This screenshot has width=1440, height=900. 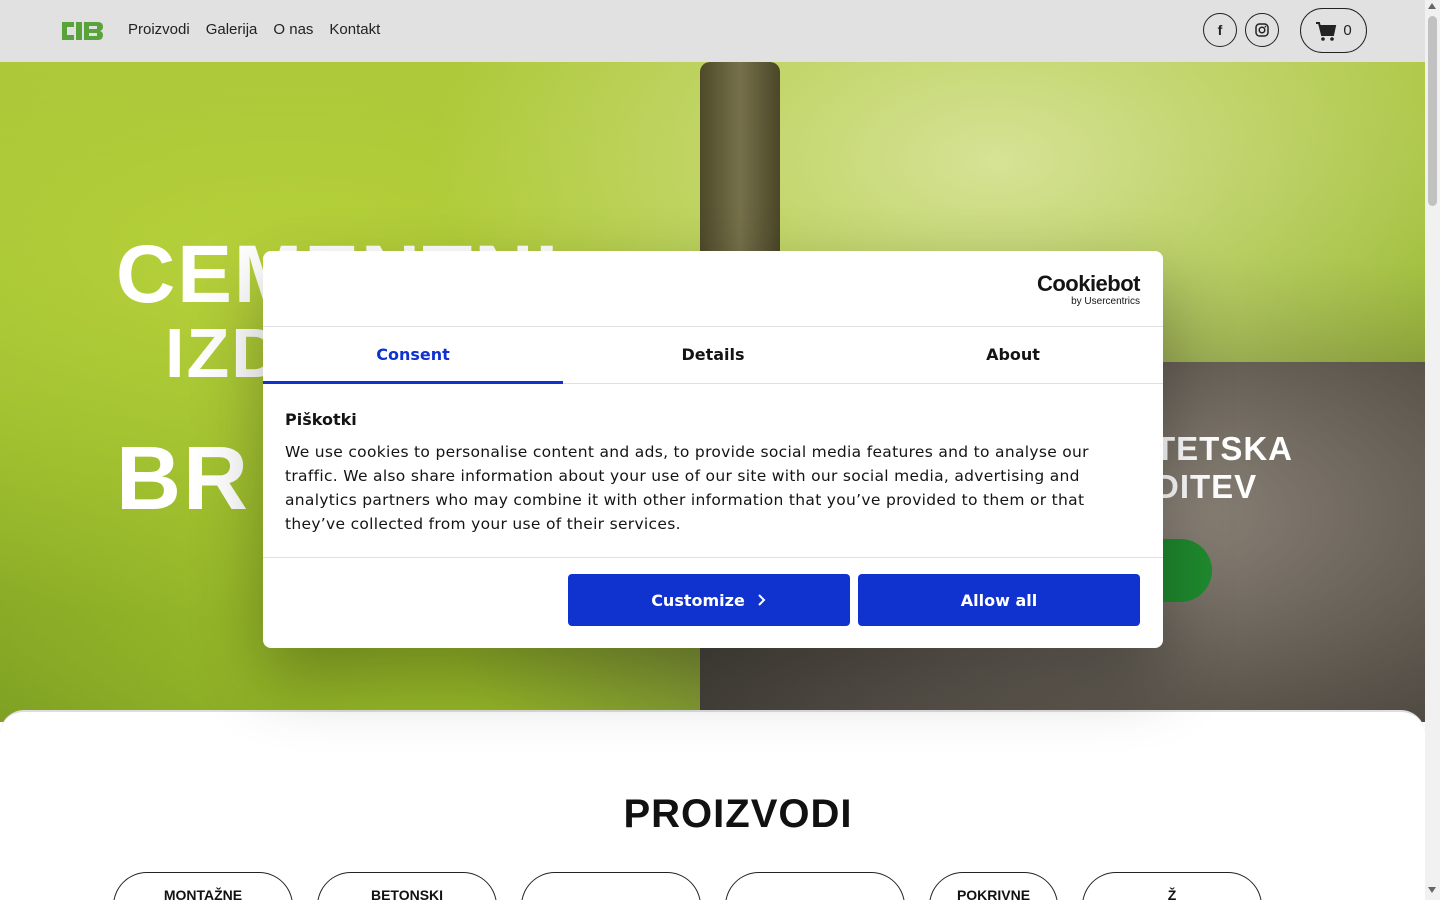 What do you see at coordinates (738, 814) in the screenshot?
I see `products-title: PROIZVODI` at bounding box center [738, 814].